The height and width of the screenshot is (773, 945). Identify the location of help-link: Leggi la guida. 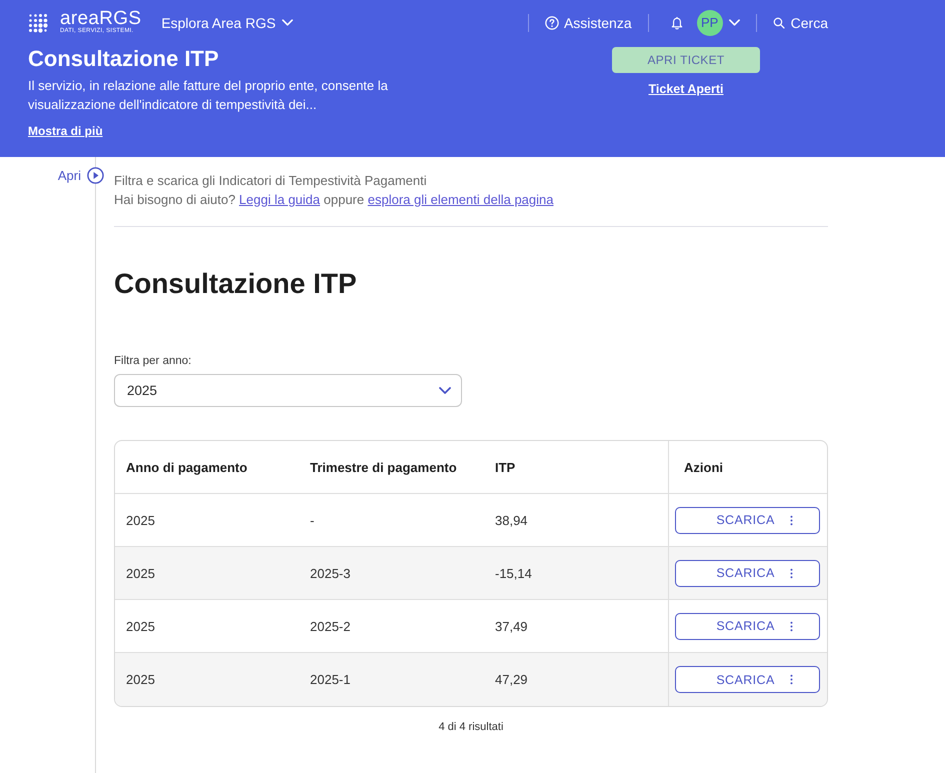
(279, 199).